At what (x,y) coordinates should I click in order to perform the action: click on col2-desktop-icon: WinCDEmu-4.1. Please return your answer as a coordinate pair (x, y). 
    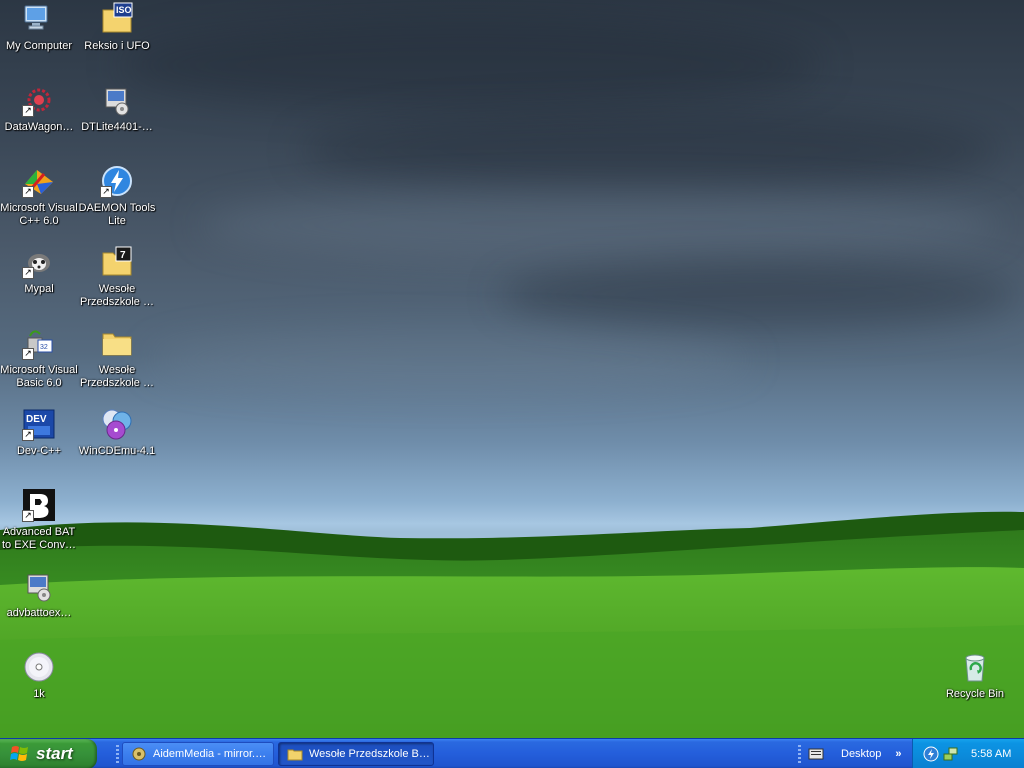
    Looking at the image, I should click on (117, 432).